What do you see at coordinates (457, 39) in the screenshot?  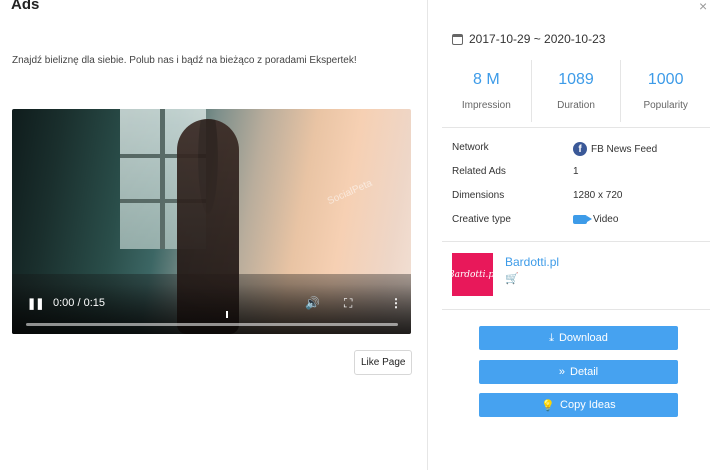 I see `calendar-icon` at bounding box center [457, 39].